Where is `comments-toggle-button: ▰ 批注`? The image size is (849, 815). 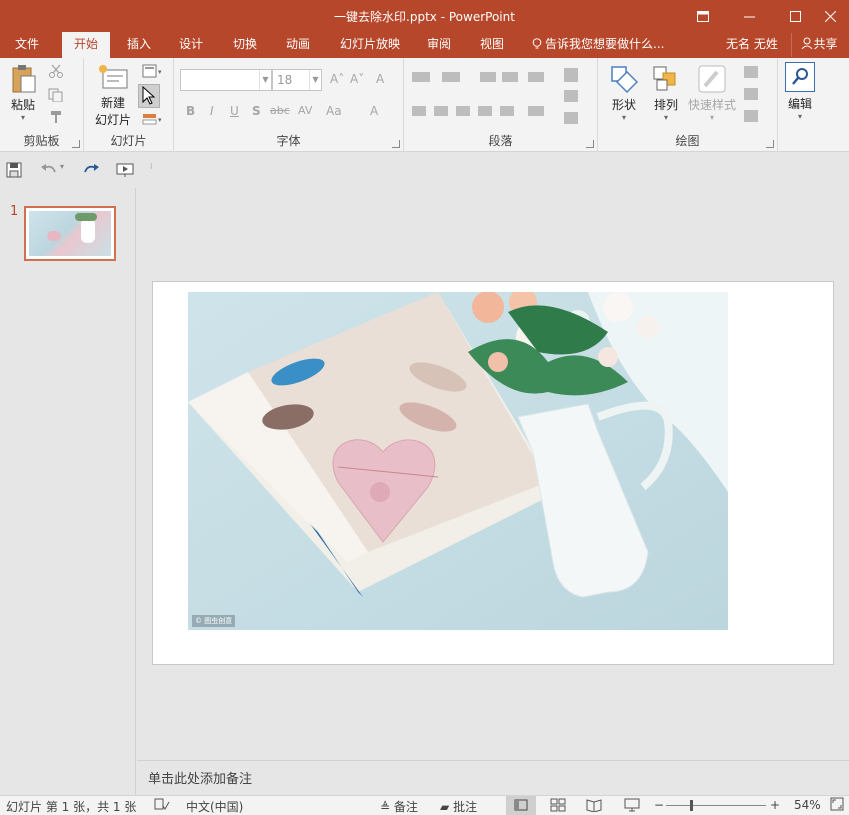 comments-toggle-button: ▰ 批注 is located at coordinates (458, 806).